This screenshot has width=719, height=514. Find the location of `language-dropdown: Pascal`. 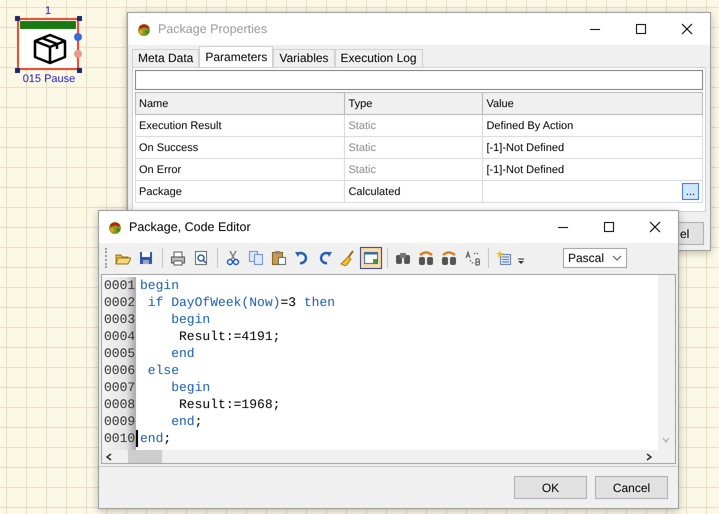

language-dropdown: Pascal is located at coordinates (595, 258).